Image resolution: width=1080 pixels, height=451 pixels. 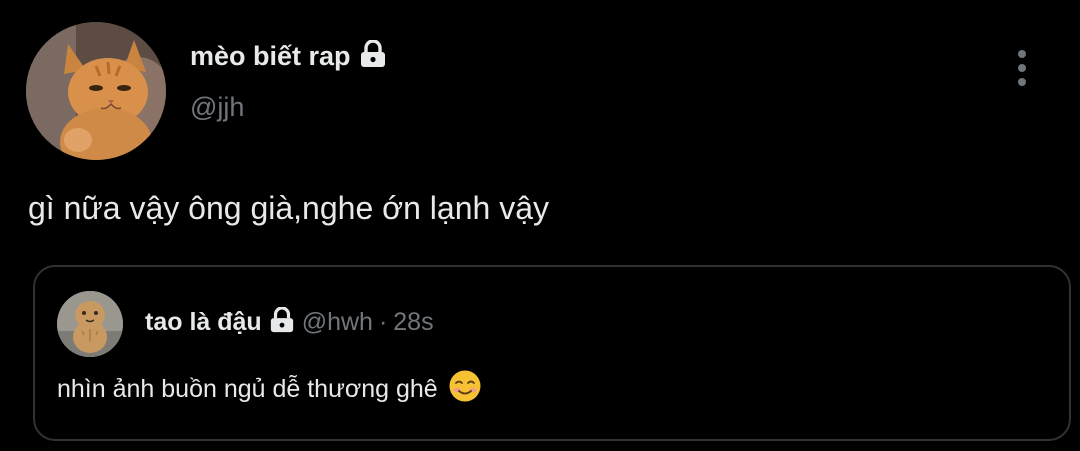 I want to click on cat-avatar-icon, so click(x=96, y=91).